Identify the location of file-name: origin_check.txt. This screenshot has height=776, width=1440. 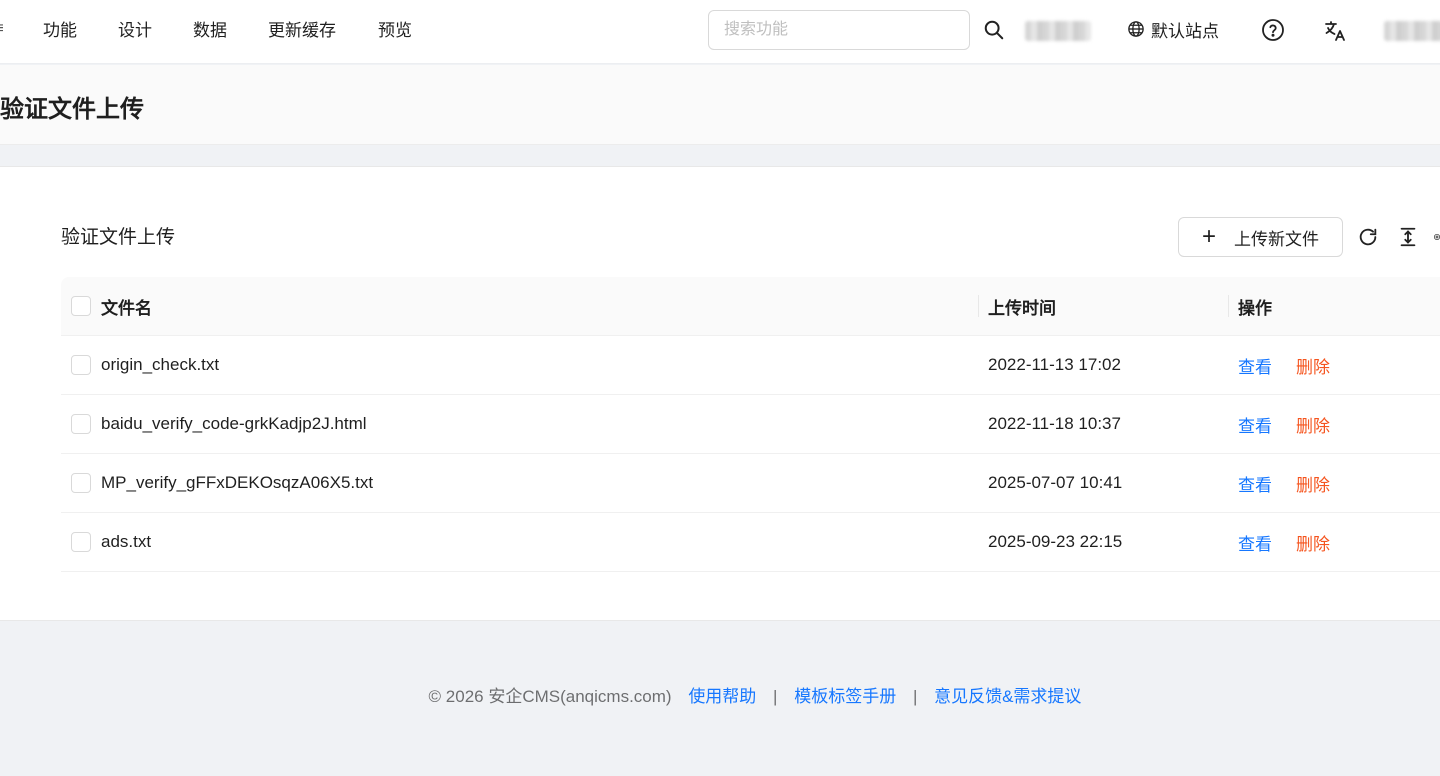
(160, 364).